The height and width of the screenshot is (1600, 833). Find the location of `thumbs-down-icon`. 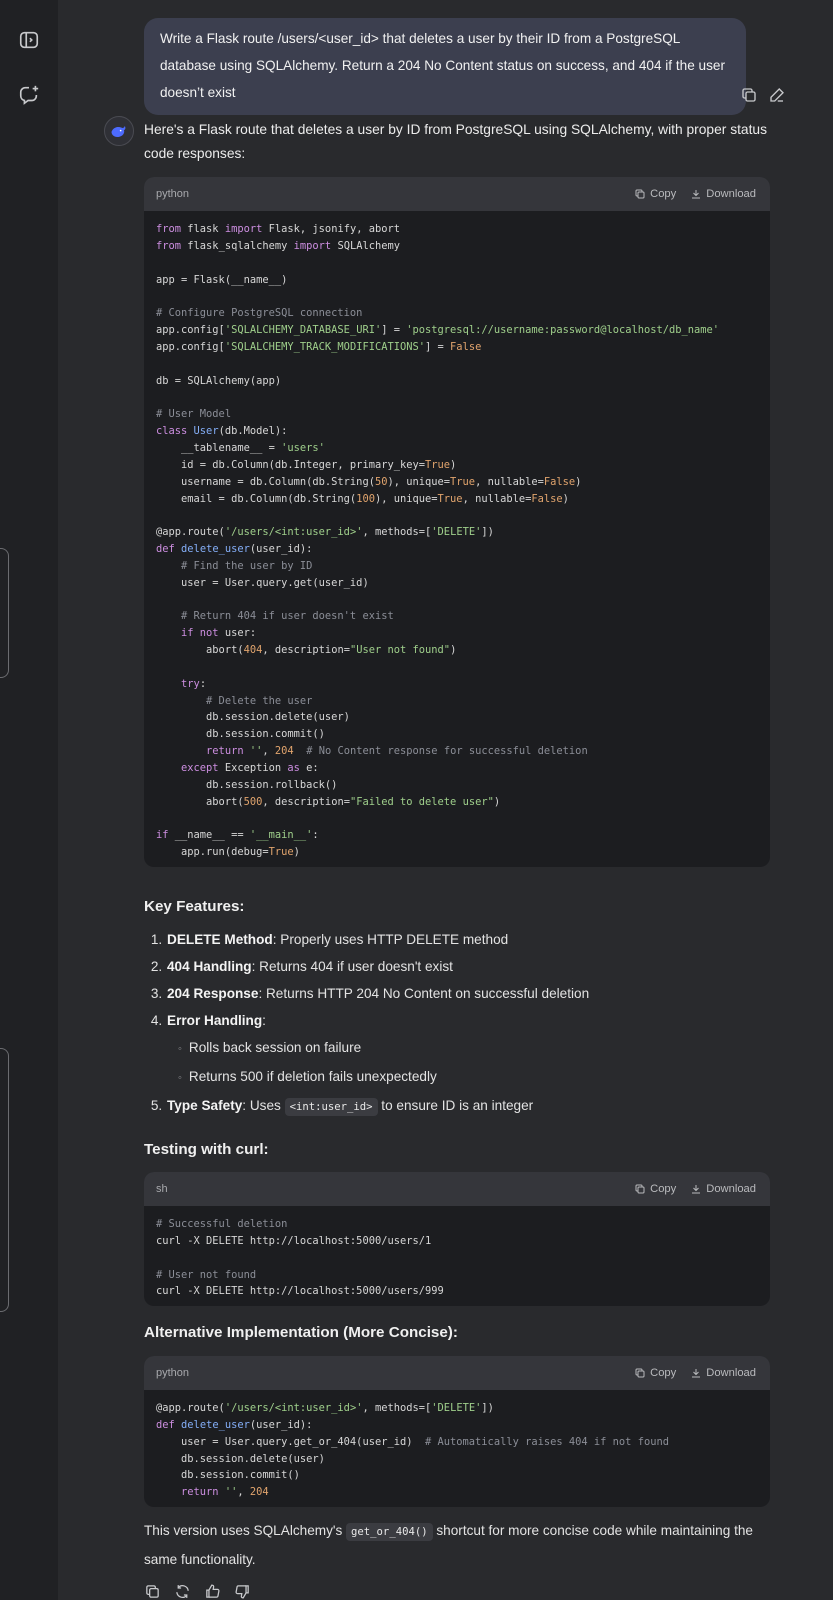

thumbs-down-icon is located at coordinates (242, 1591).